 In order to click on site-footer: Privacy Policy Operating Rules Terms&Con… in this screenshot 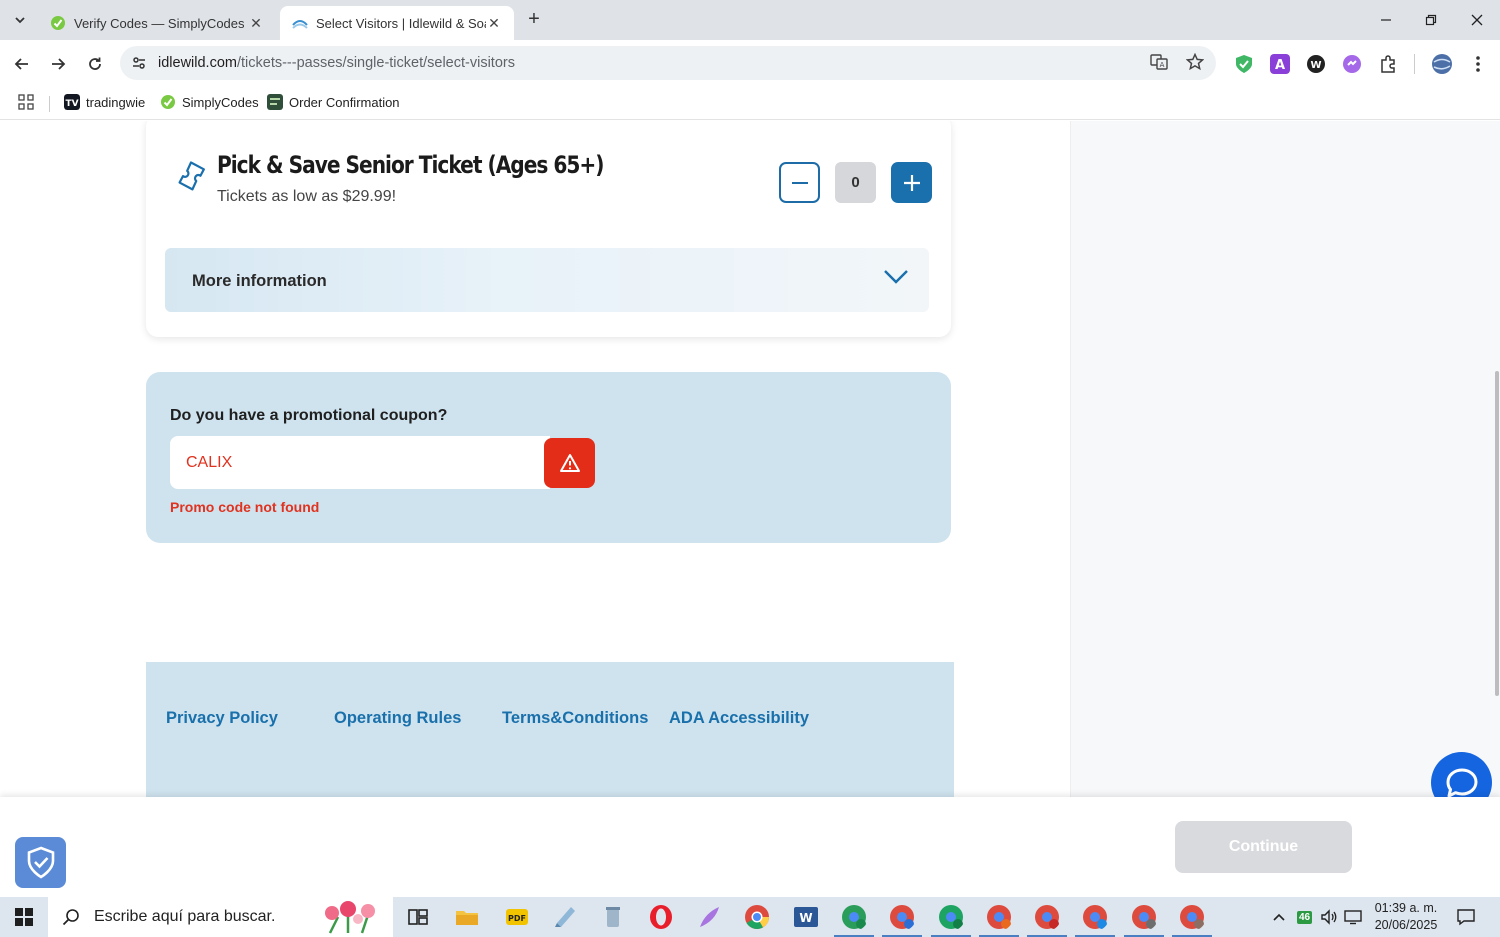, I will do `click(550, 729)`.